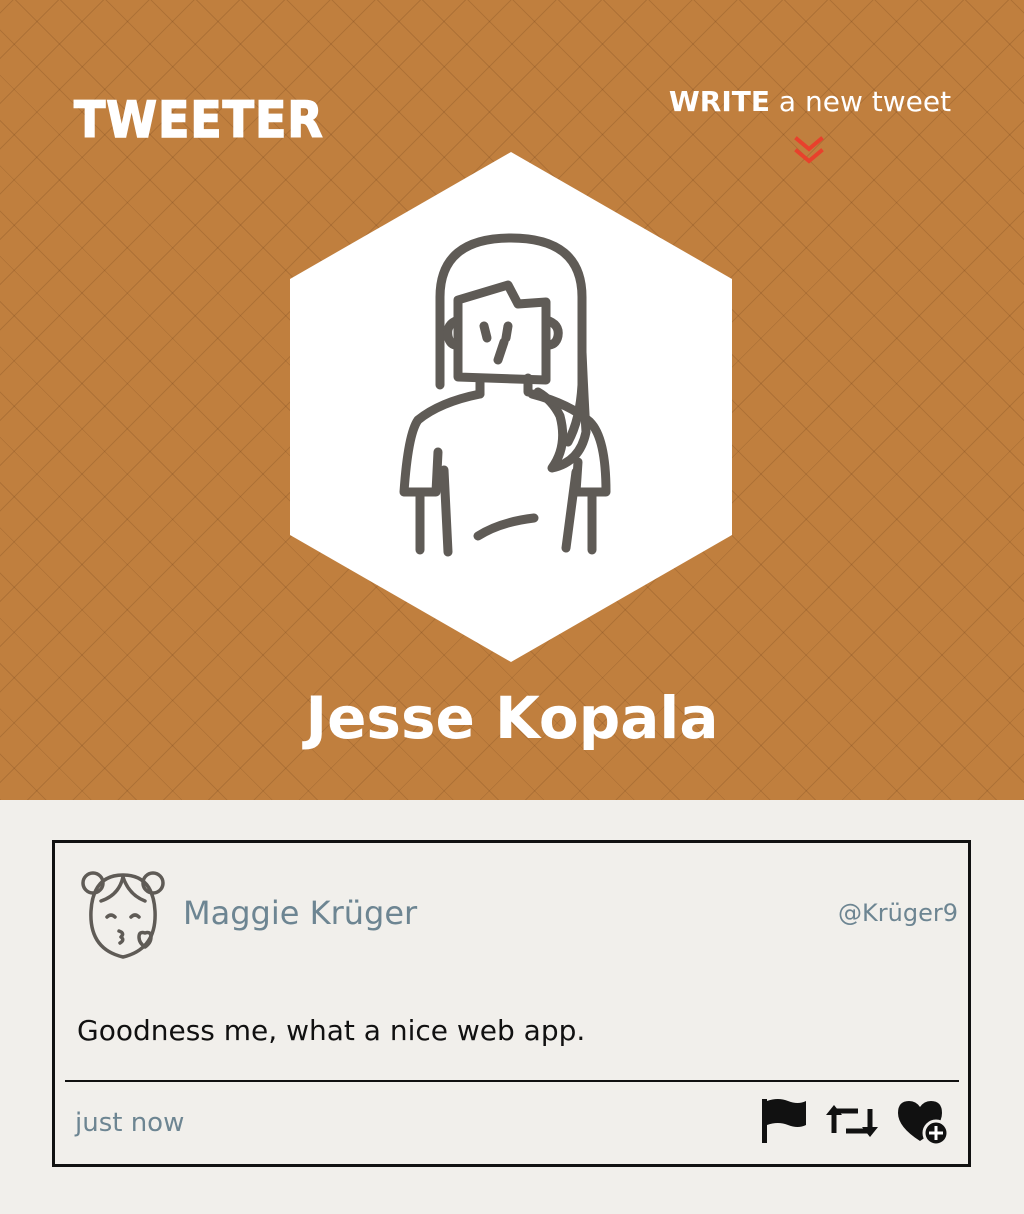 The width and height of the screenshot is (1024, 1214). I want to click on flag-button, so click(784, 1121).